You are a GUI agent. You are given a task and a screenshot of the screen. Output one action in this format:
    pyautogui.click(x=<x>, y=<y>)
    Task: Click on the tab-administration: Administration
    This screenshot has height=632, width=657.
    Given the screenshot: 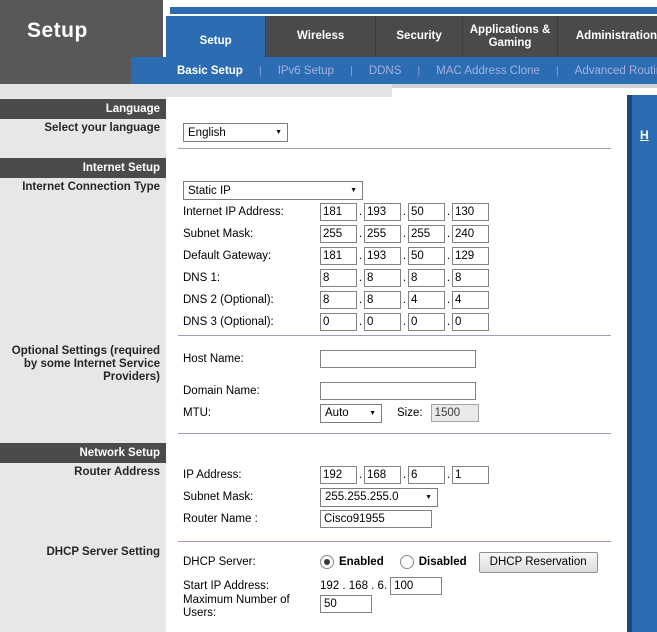 What is the action you would take?
    pyautogui.click(x=606, y=36)
    